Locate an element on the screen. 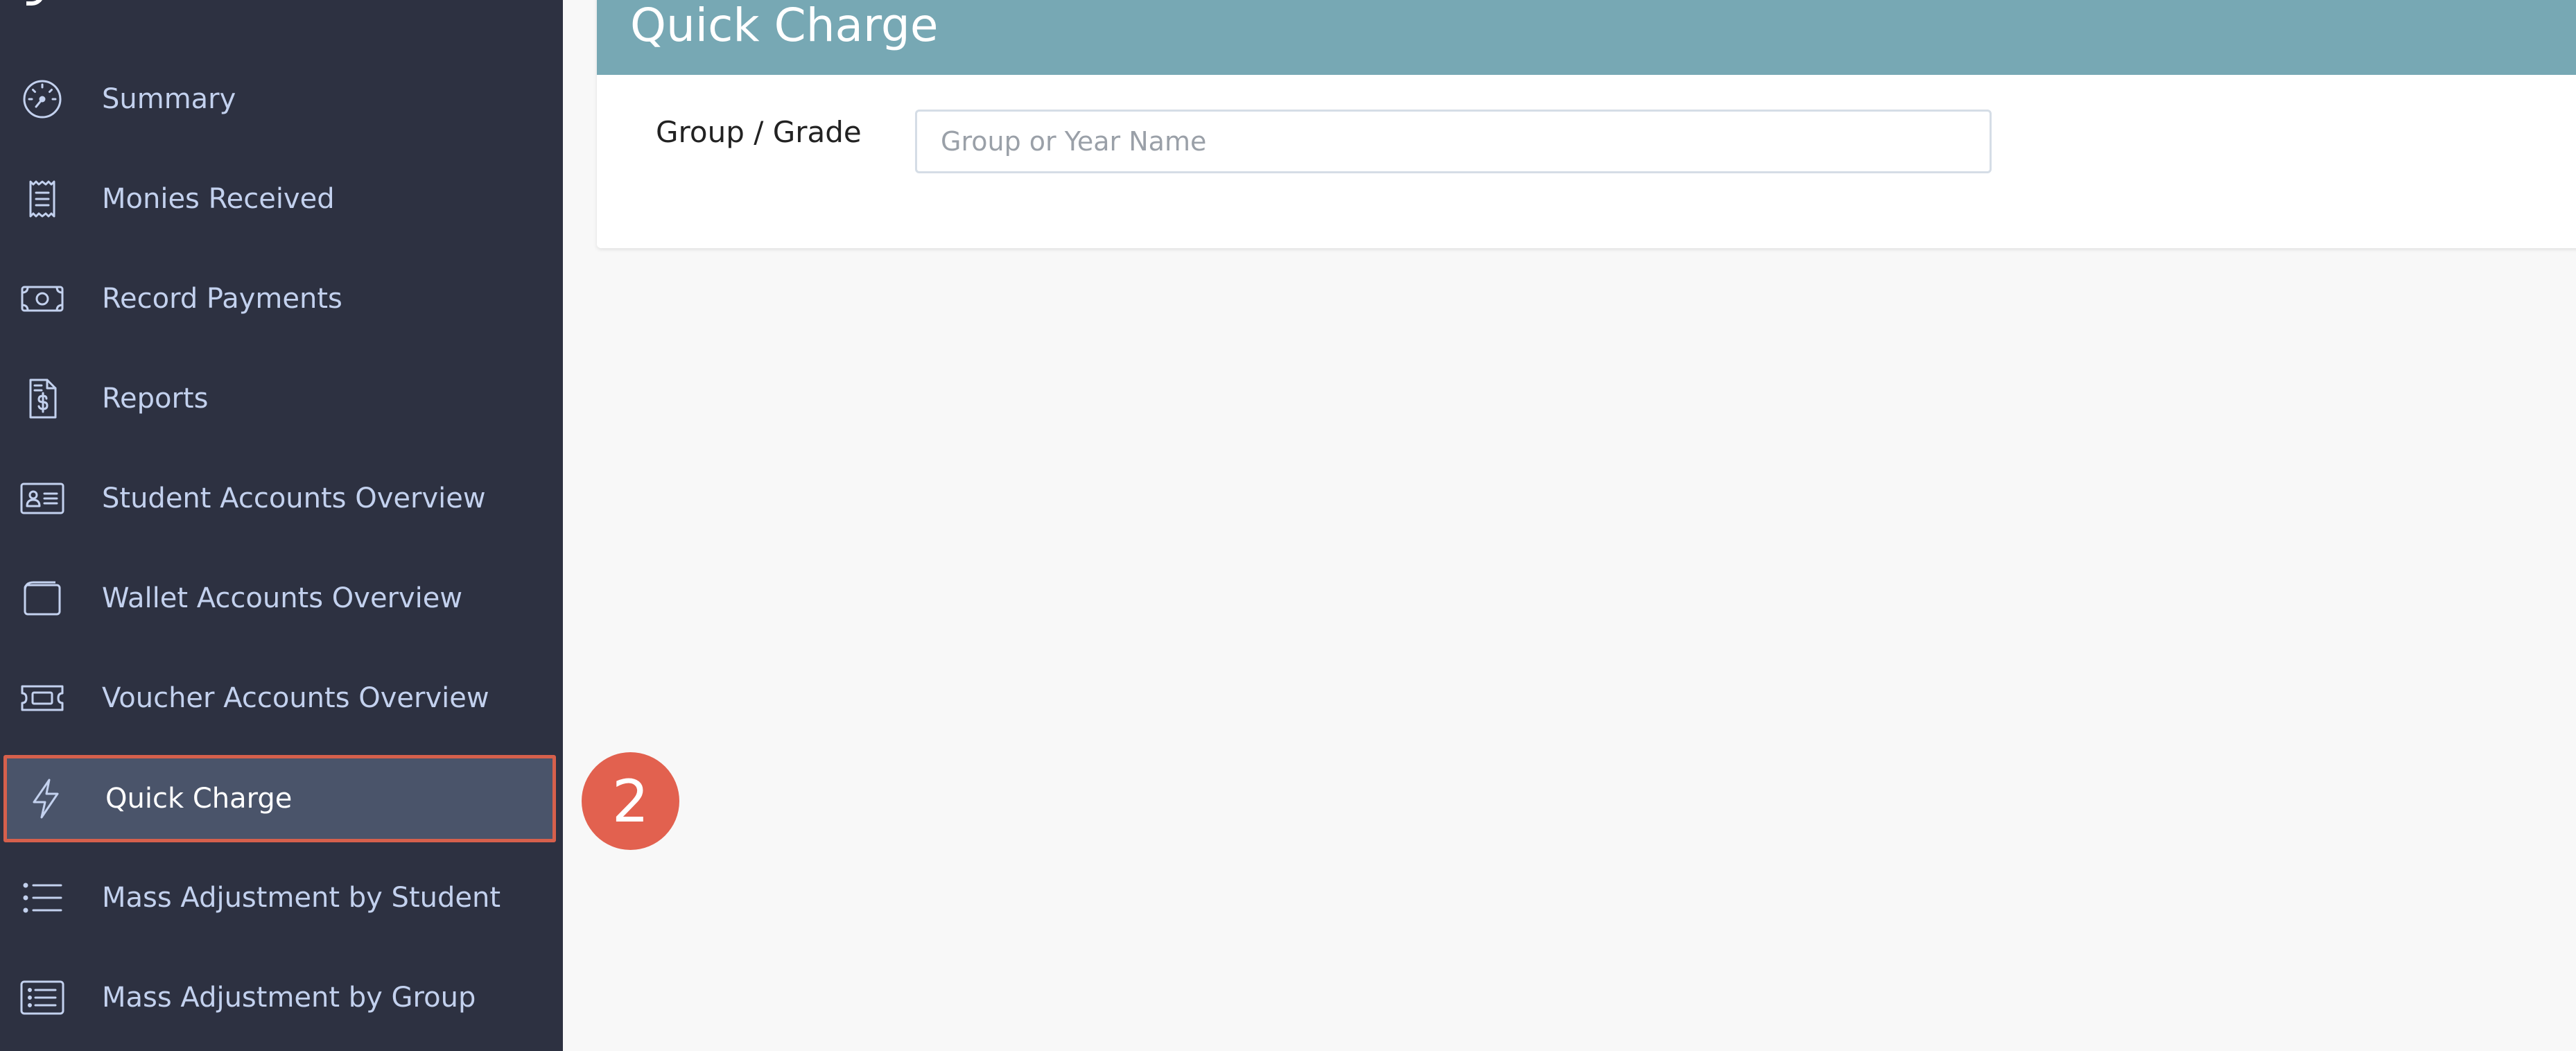 The height and width of the screenshot is (1051, 2576). sidebar-item-student-accounts-overview: Student Accounts Overview is located at coordinates (281, 499).